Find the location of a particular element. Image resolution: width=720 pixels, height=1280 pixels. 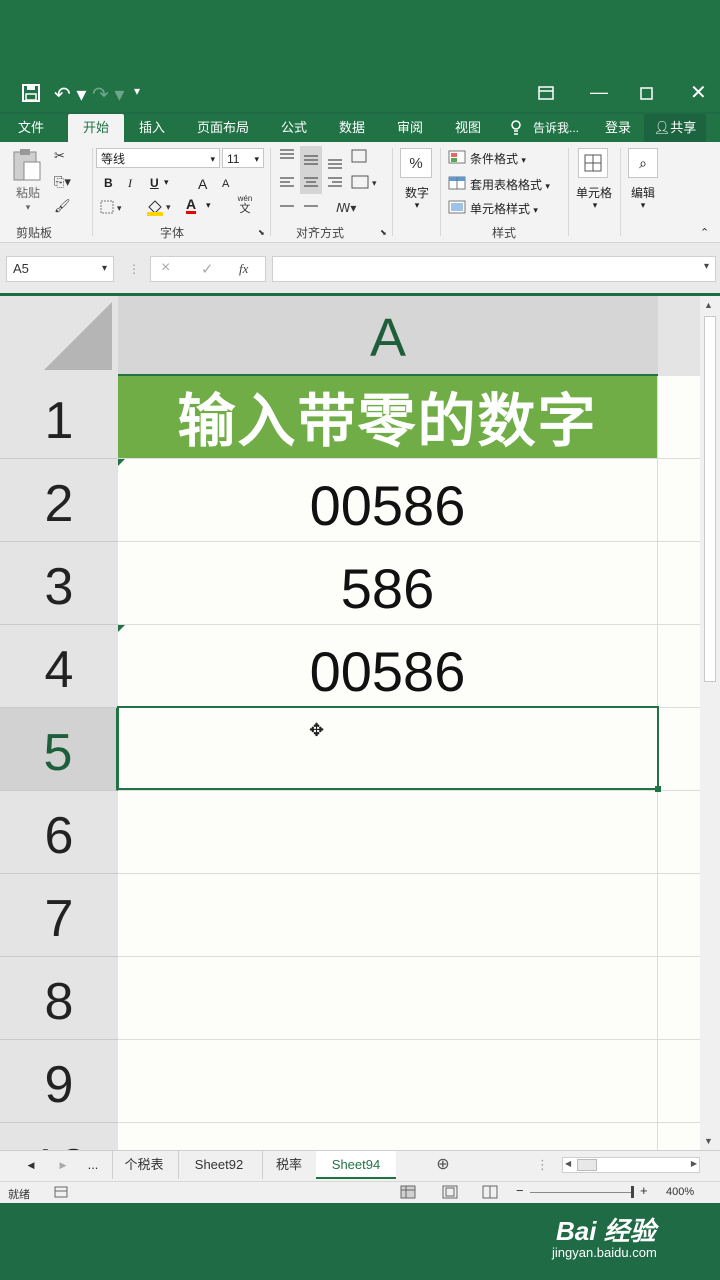

vertical-scroll-thumb is located at coordinates (710, 499).